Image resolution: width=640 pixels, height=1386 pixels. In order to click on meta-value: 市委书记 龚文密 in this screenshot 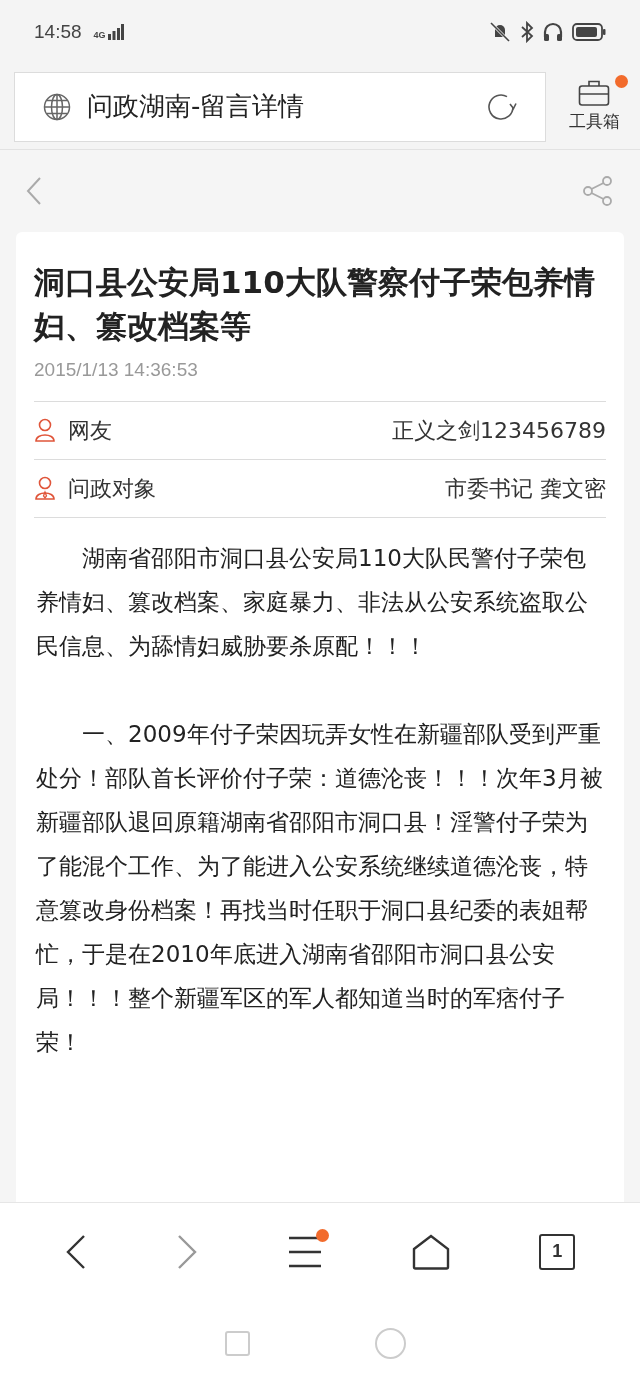, I will do `click(525, 488)`.